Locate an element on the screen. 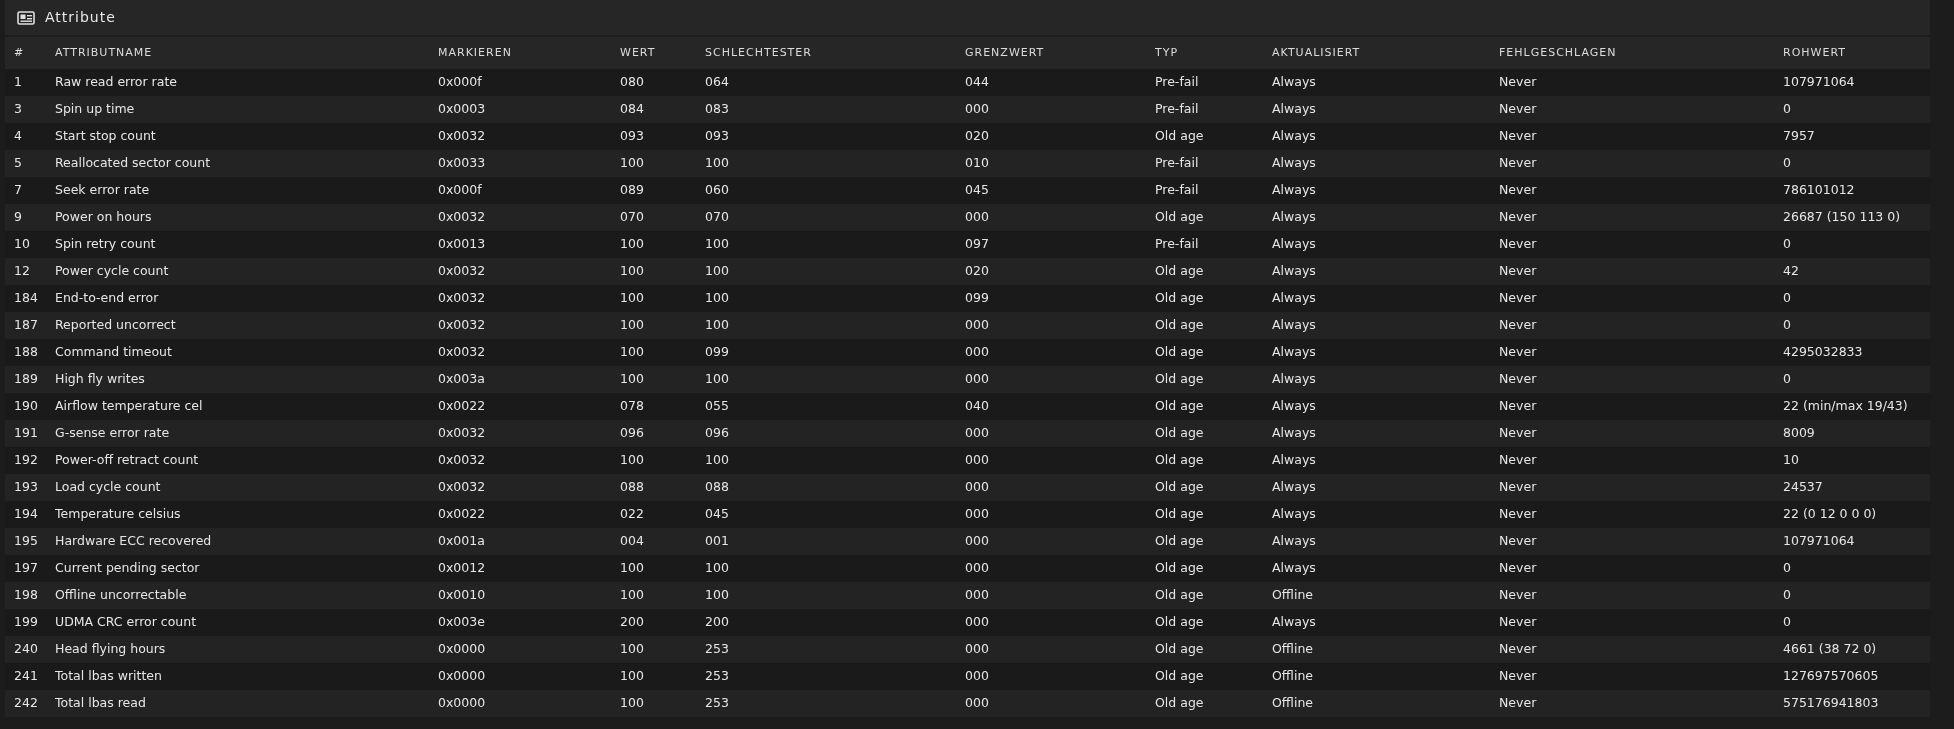 This screenshot has width=1954, height=729. table-cell: 0x0033 is located at coordinates (520, 163).